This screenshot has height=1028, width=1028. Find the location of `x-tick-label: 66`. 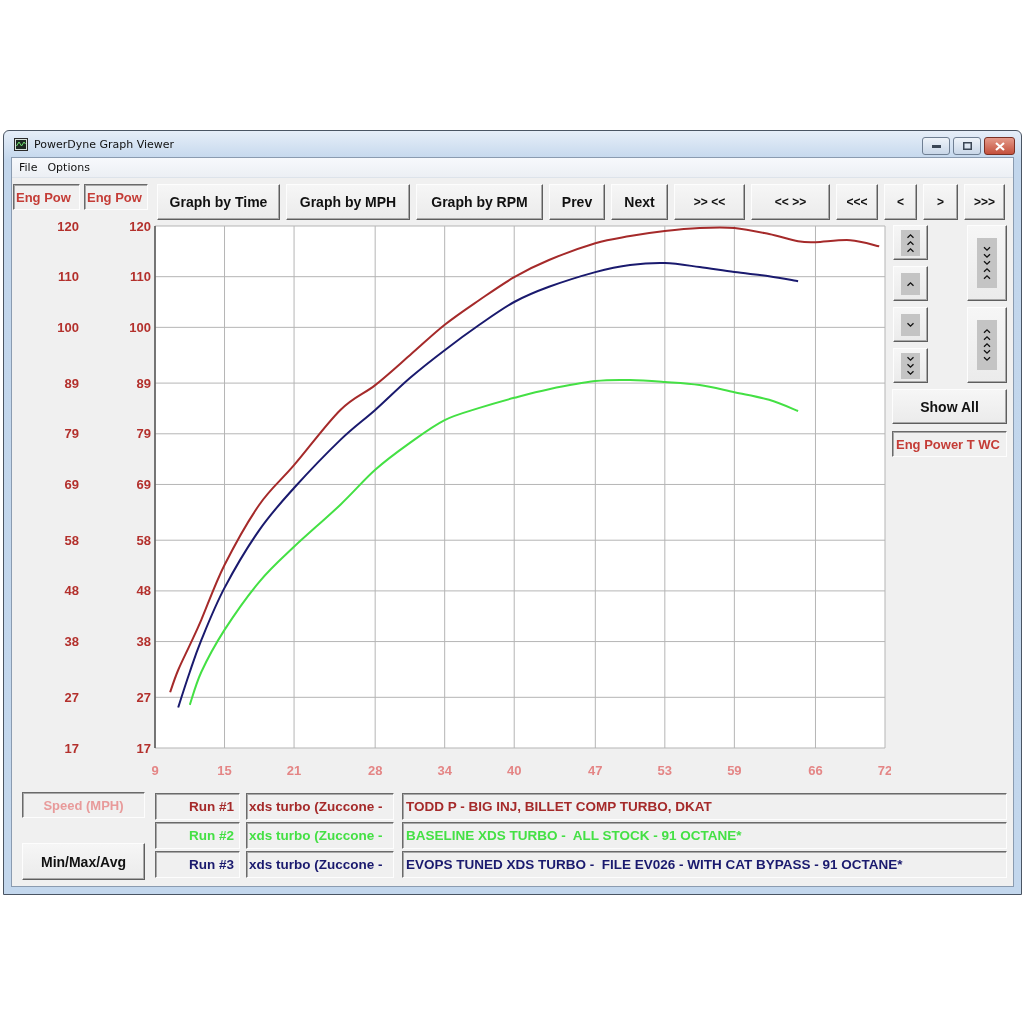

x-tick-label: 66 is located at coordinates (815, 770).